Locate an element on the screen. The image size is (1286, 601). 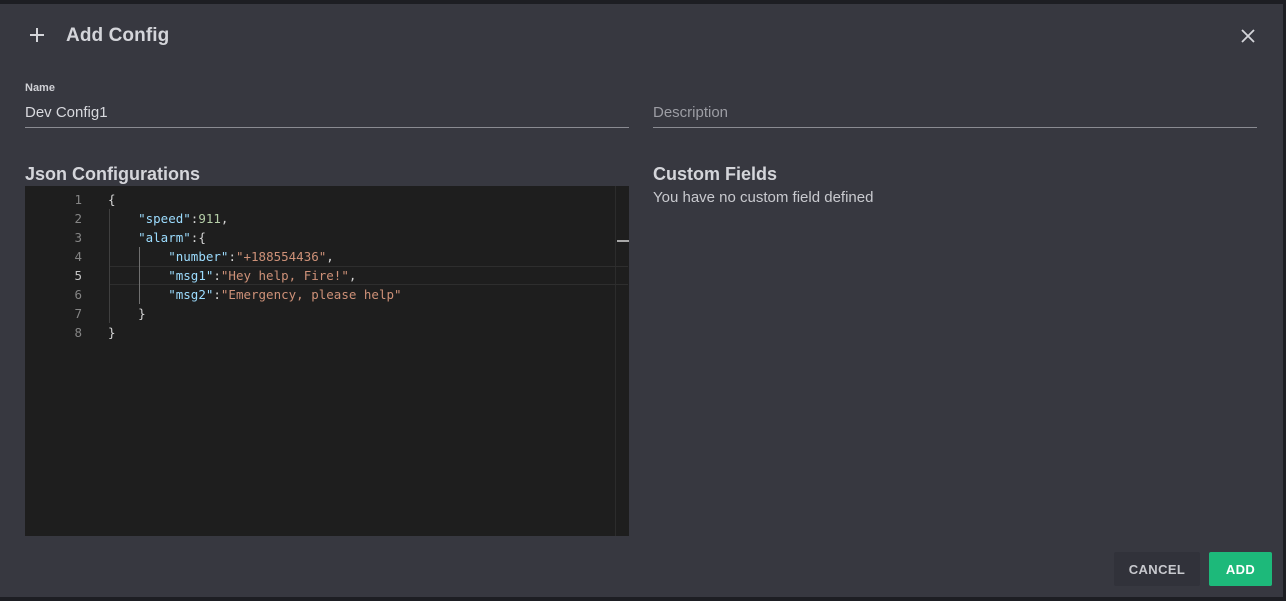
code-line: 6 "msg2":"Emergency, please help" is located at coordinates (320, 294).